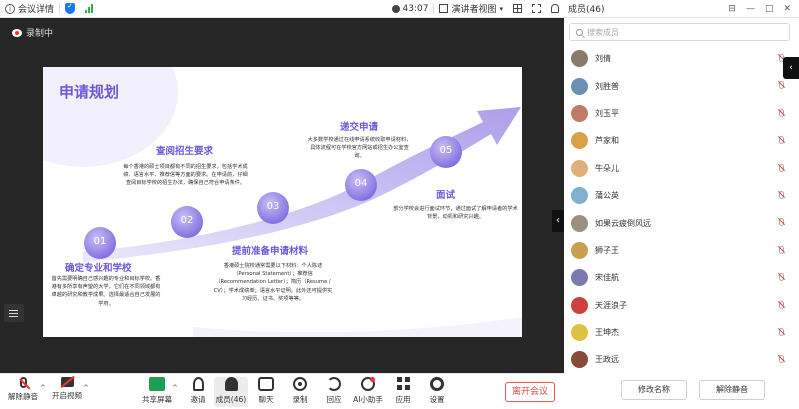  I want to click on members-tab, so click(555, 9).